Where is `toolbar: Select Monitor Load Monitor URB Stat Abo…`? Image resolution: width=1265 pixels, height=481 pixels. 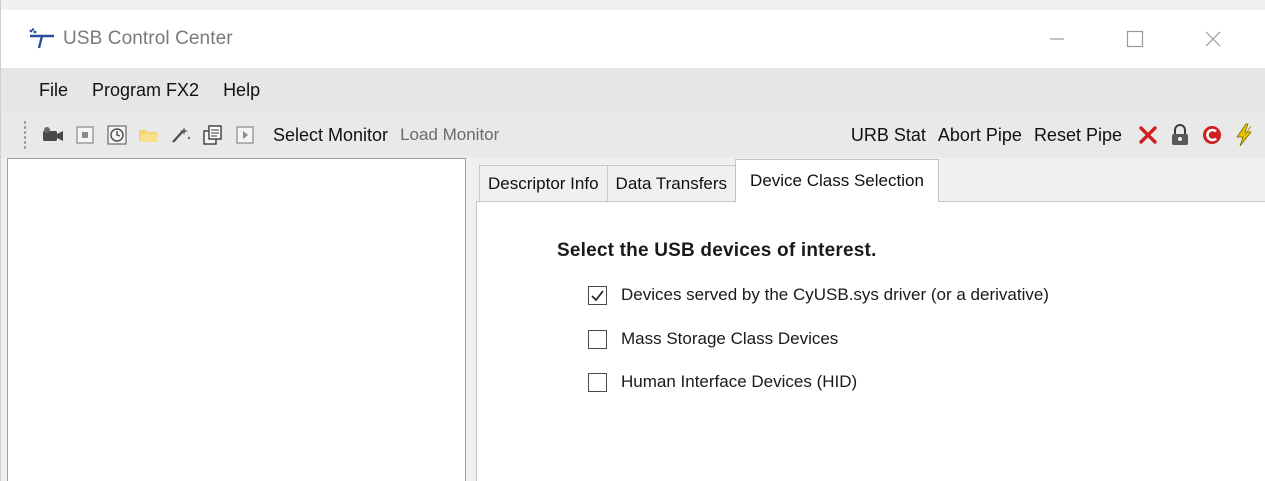
toolbar: Select Monitor Load Monitor URB Stat Abo… is located at coordinates (633, 135).